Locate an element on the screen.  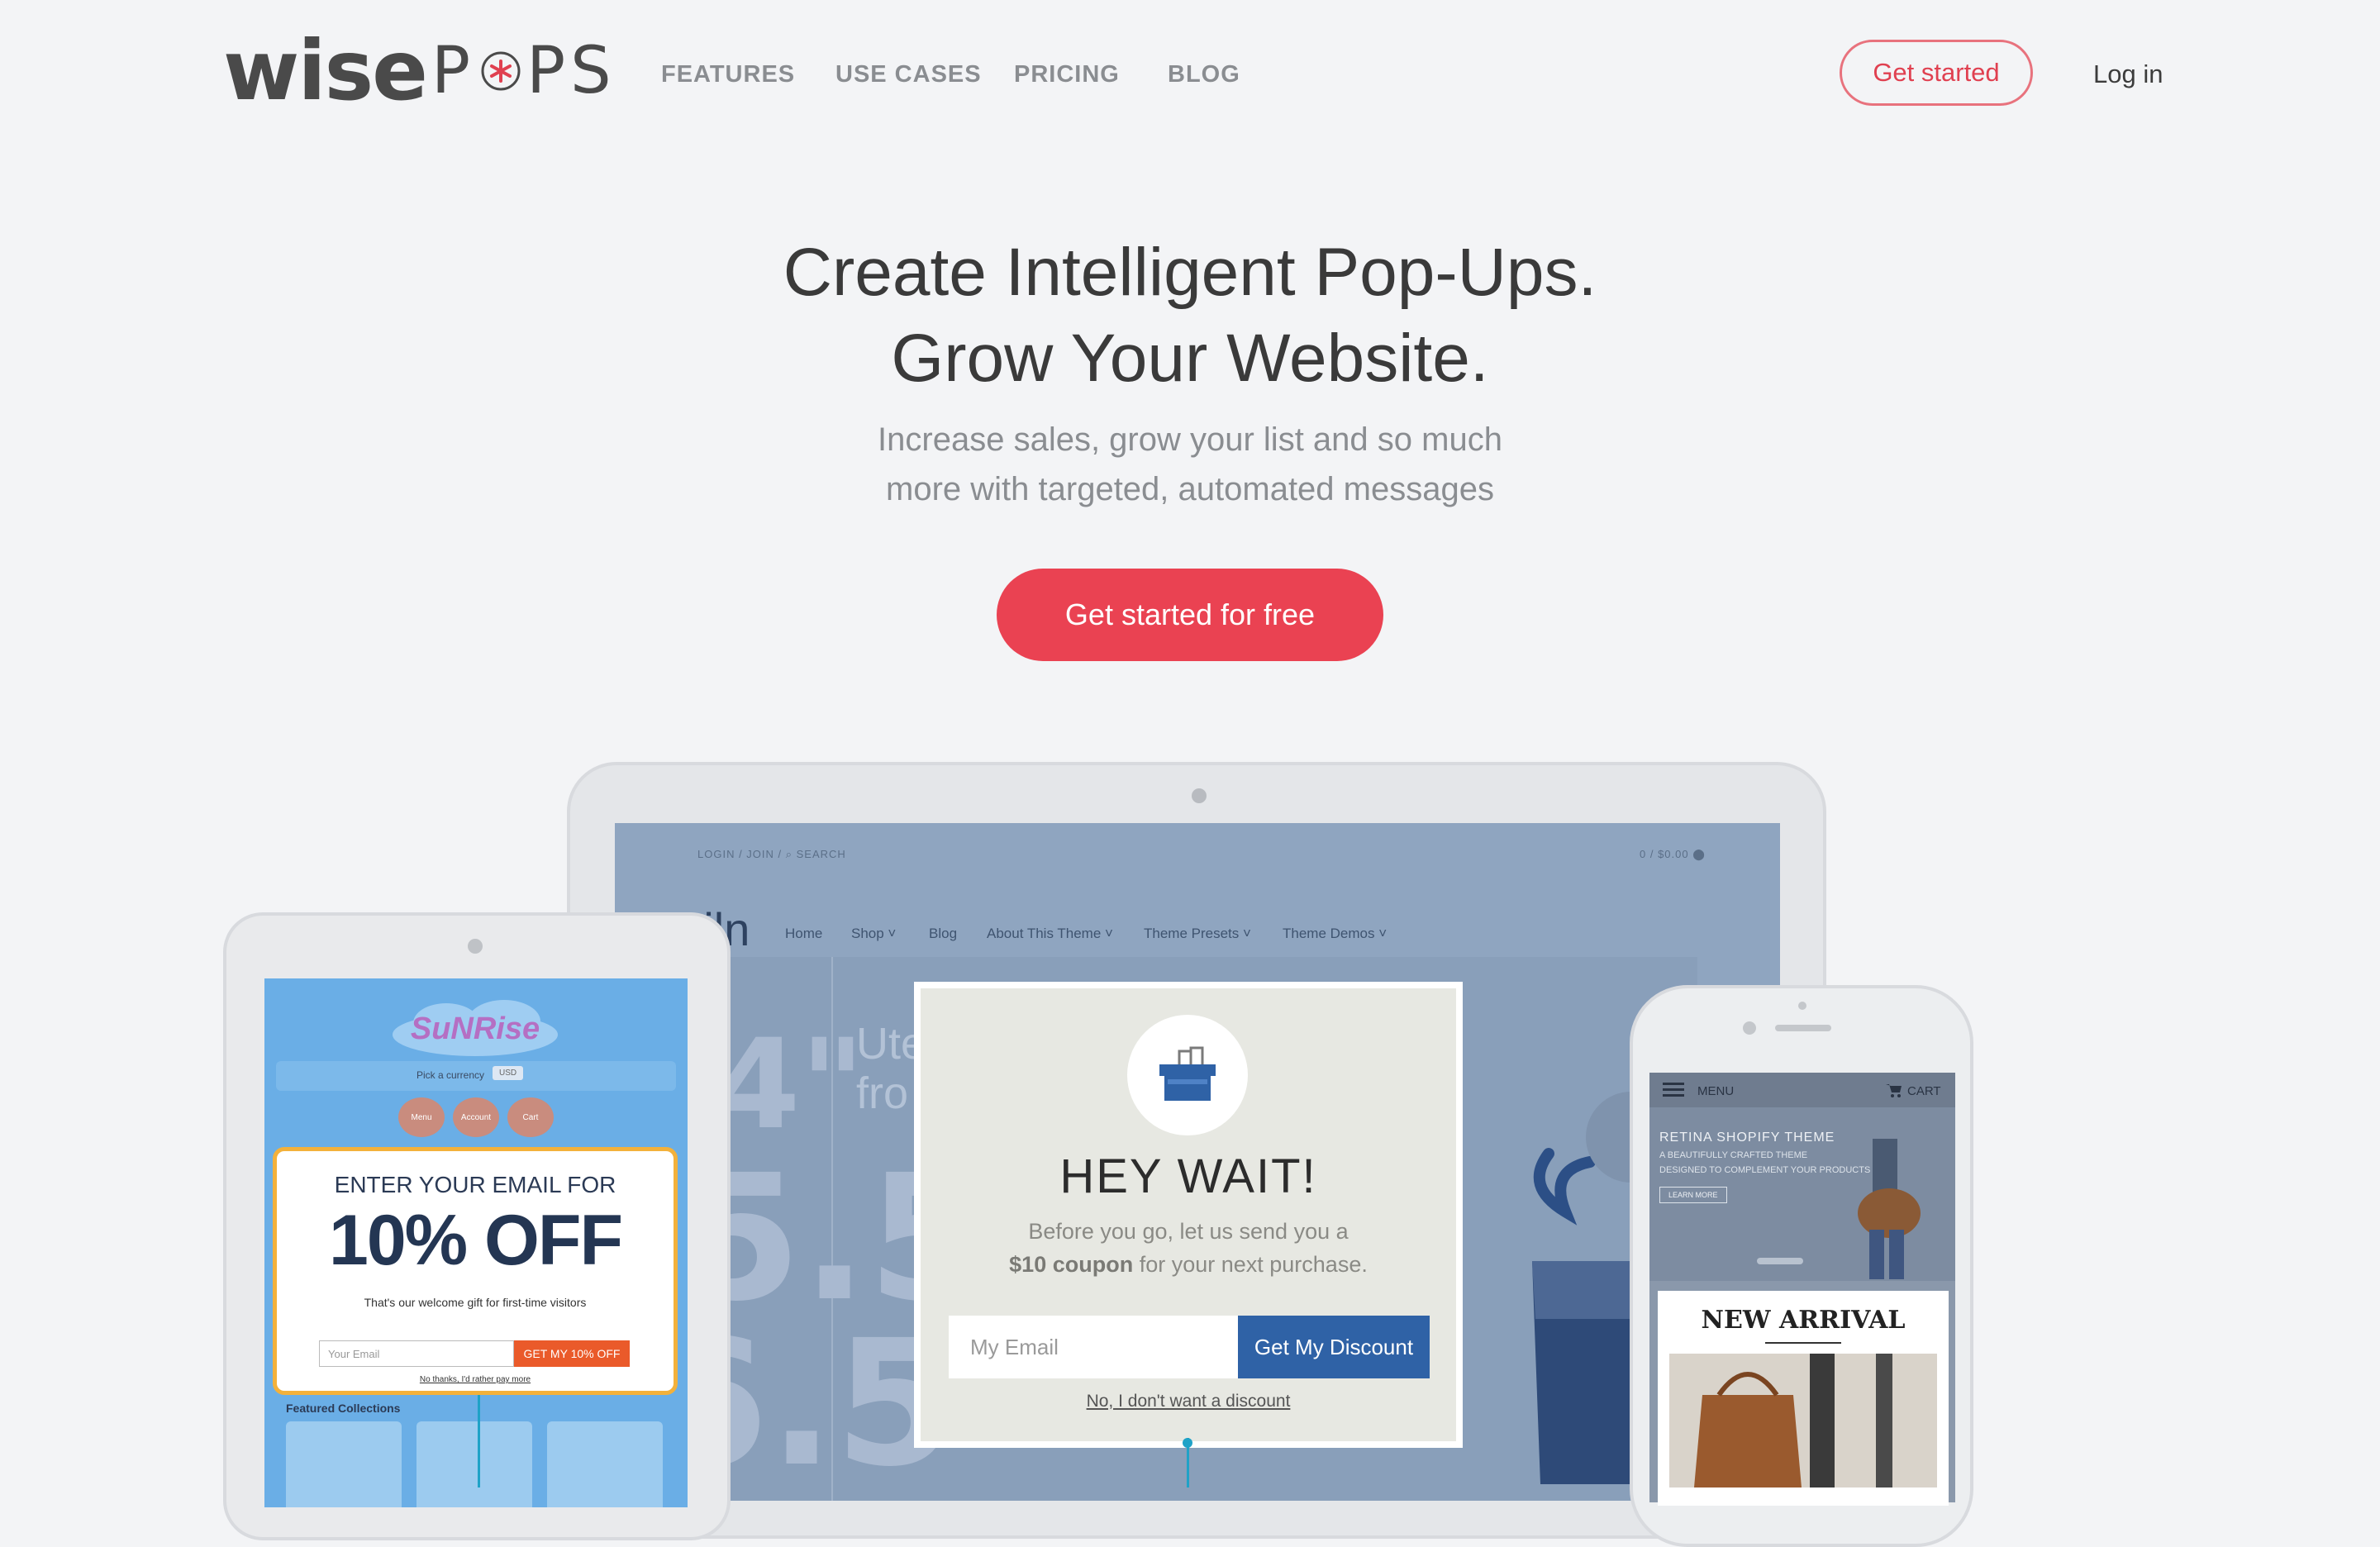
tablet-pill-cart: Cart is located at coordinates (530, 1117).